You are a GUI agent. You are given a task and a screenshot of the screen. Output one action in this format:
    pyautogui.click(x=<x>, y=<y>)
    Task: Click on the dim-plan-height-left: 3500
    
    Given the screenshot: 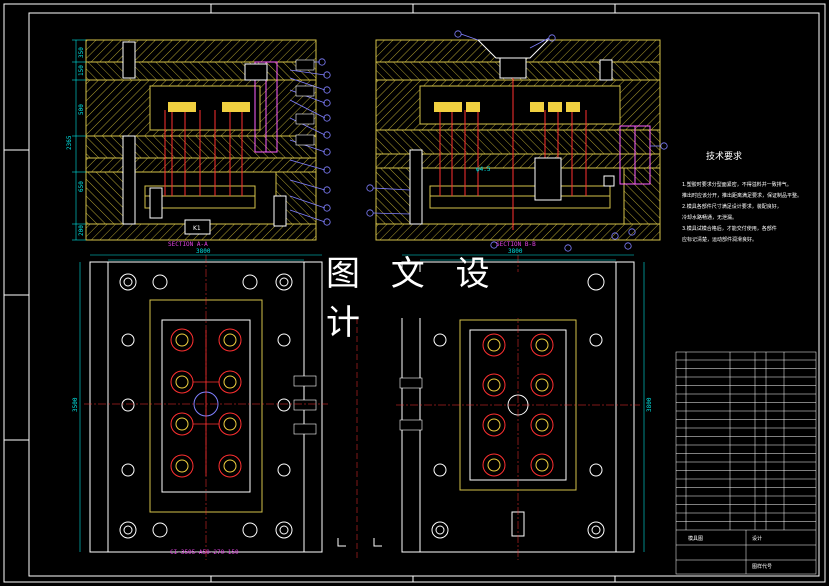 What is the action you would take?
    pyautogui.click(x=75, y=404)
    